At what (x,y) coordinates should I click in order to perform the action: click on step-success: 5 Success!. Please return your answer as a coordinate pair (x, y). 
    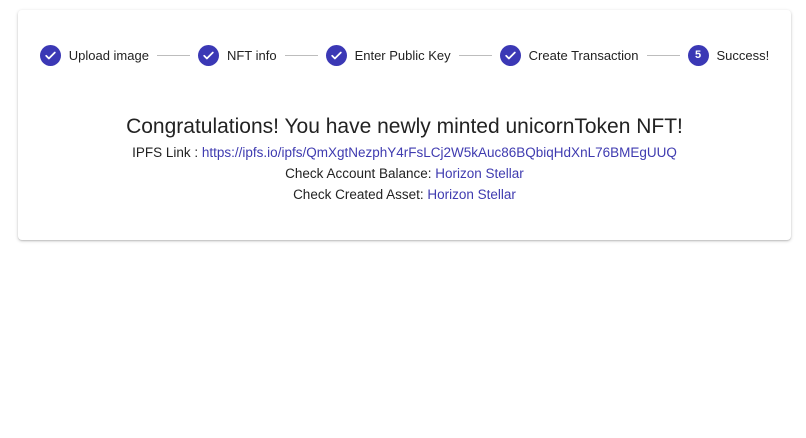
    Looking at the image, I should click on (728, 55).